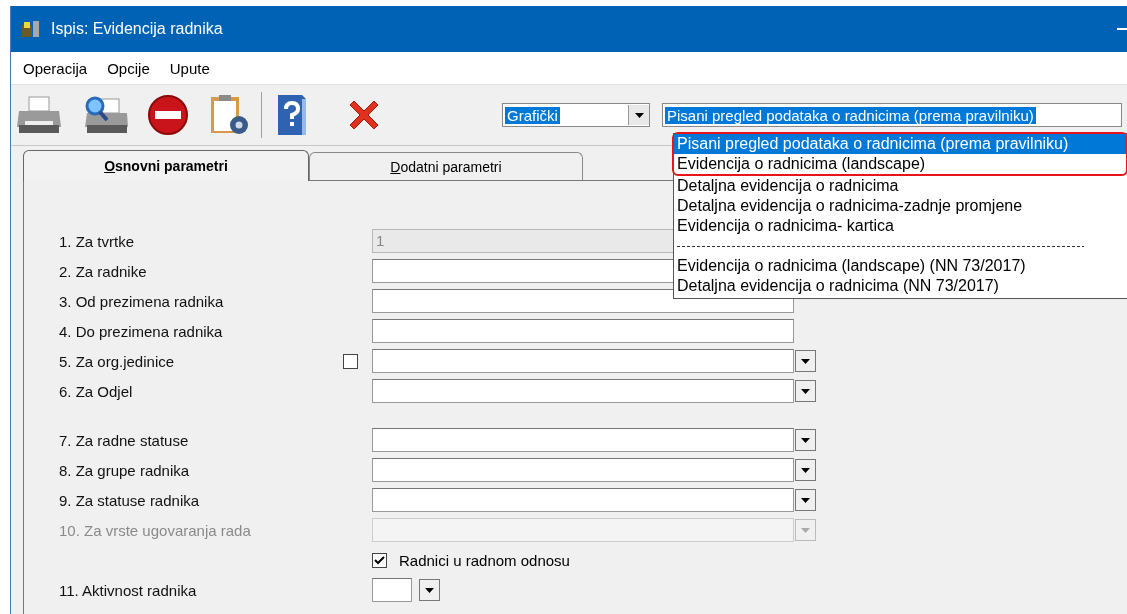 The height and width of the screenshot is (614, 1127). Describe the element at coordinates (892, 115) in the screenshot. I see `report-dropdown: Pisani pregled podataka o radnicima (prema pravilniku)` at that location.